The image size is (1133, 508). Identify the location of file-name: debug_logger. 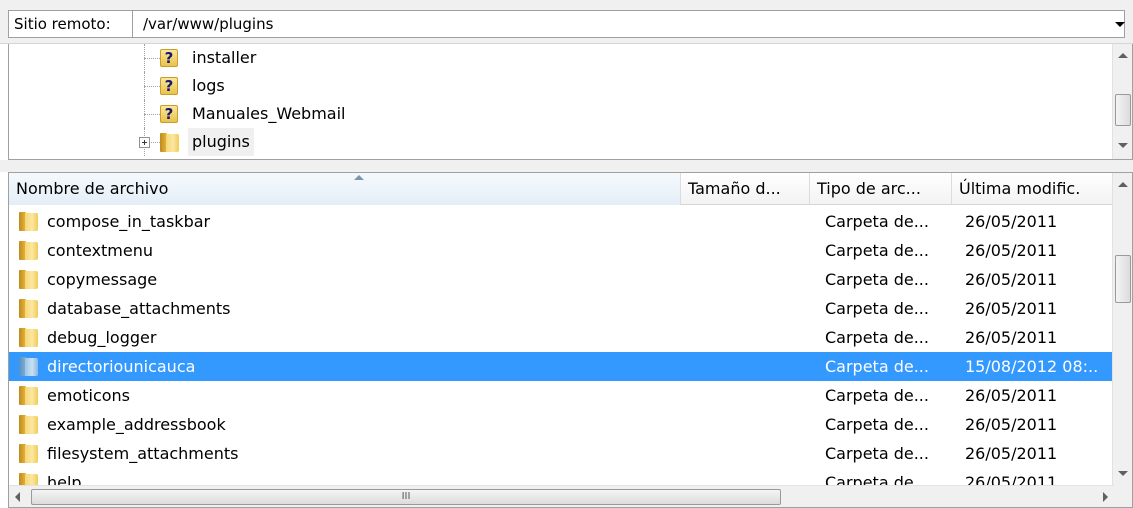
(102, 337).